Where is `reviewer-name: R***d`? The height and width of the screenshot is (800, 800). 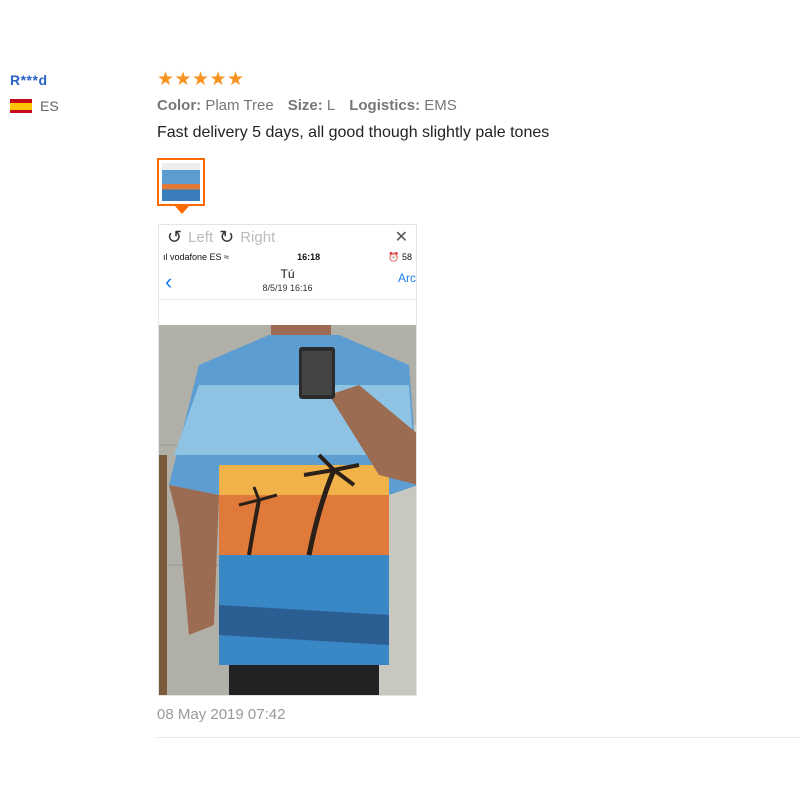 reviewer-name: R***d is located at coordinates (29, 80).